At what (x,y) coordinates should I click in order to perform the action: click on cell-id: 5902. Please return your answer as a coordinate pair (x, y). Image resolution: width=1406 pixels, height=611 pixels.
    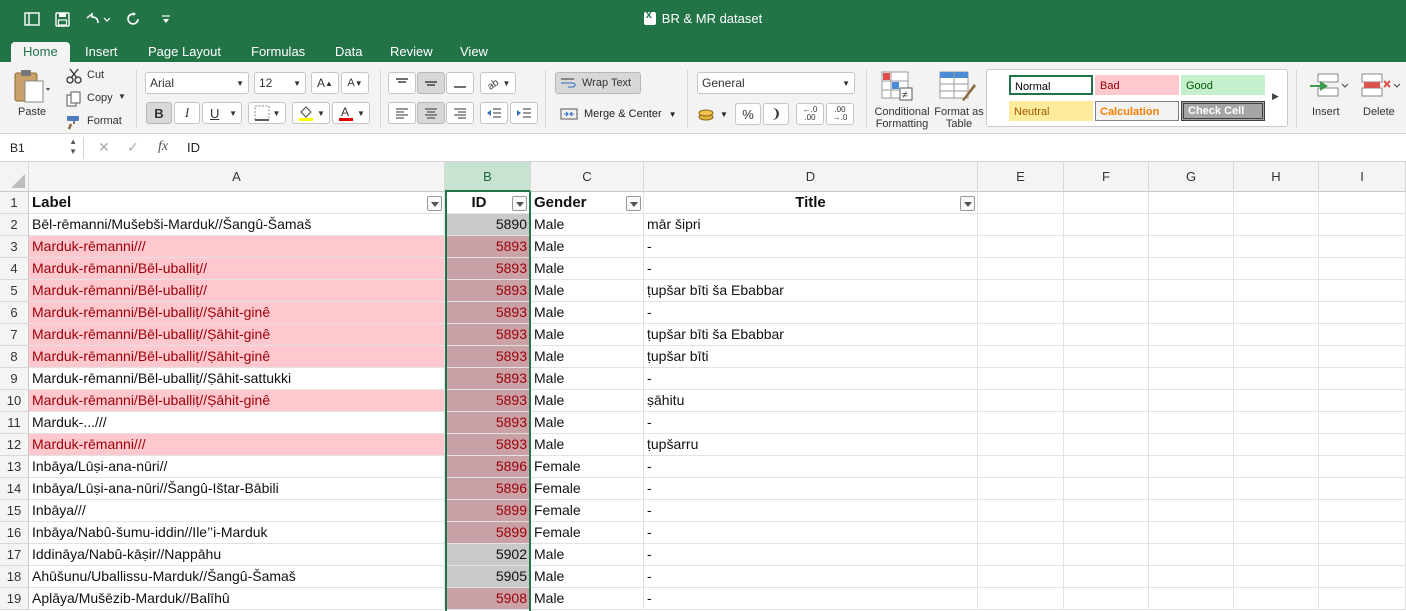
    Looking at the image, I should click on (488, 555).